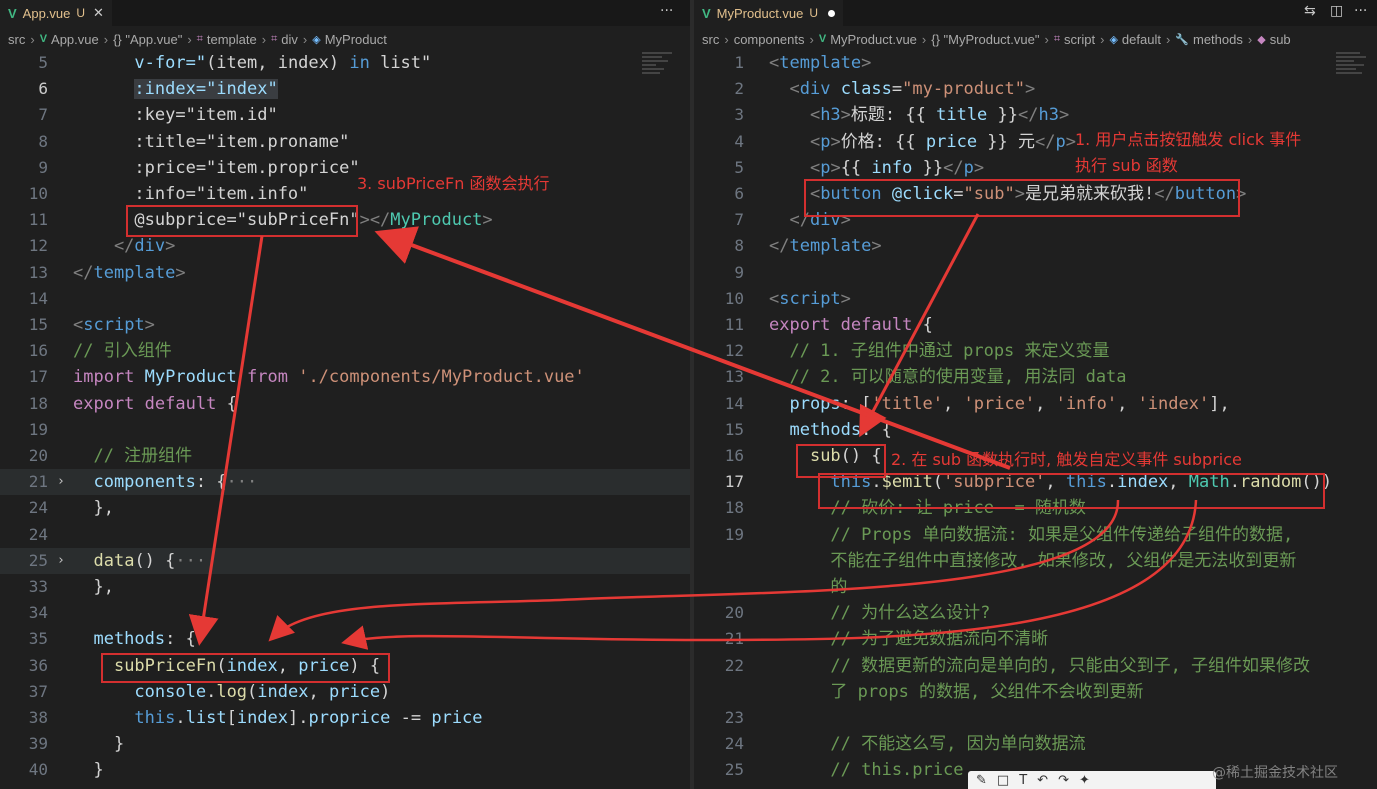 The width and height of the screenshot is (1377, 789). I want to click on code-token: :info="item.info", so click(191, 194).